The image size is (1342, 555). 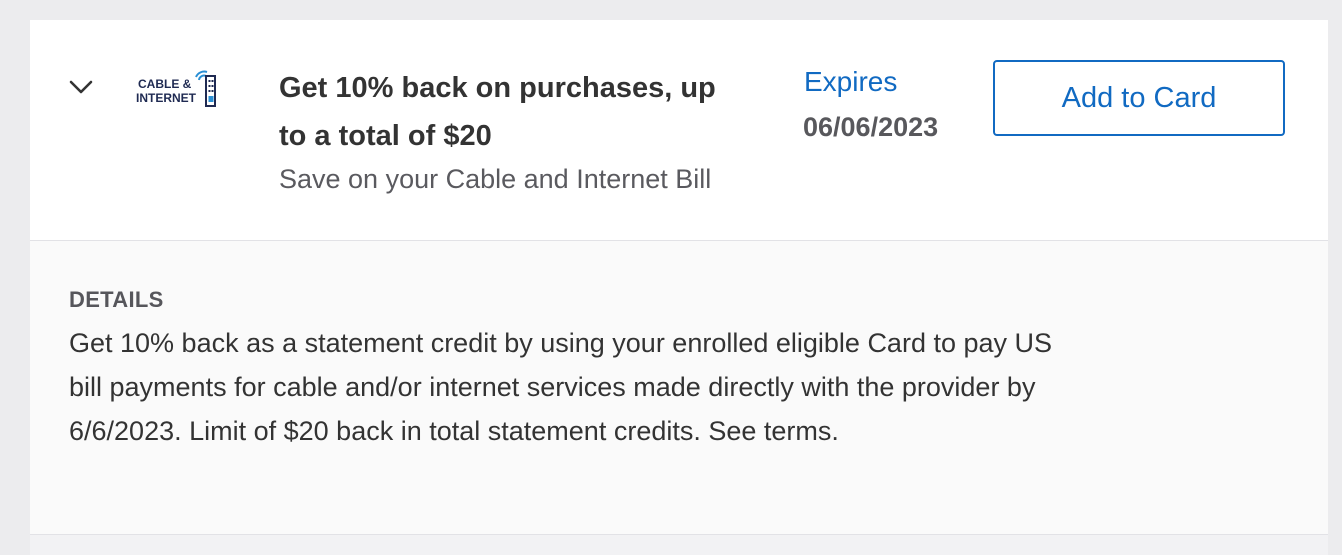 What do you see at coordinates (679, 544) in the screenshot?
I see `next-offer-divider` at bounding box center [679, 544].